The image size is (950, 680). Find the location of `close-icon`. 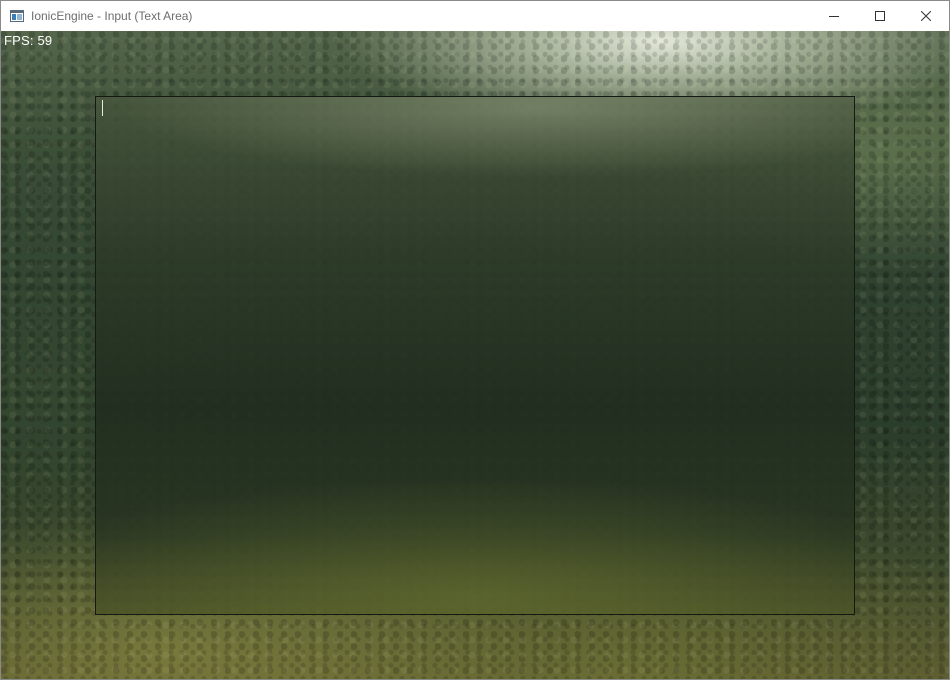

close-icon is located at coordinates (926, 16).